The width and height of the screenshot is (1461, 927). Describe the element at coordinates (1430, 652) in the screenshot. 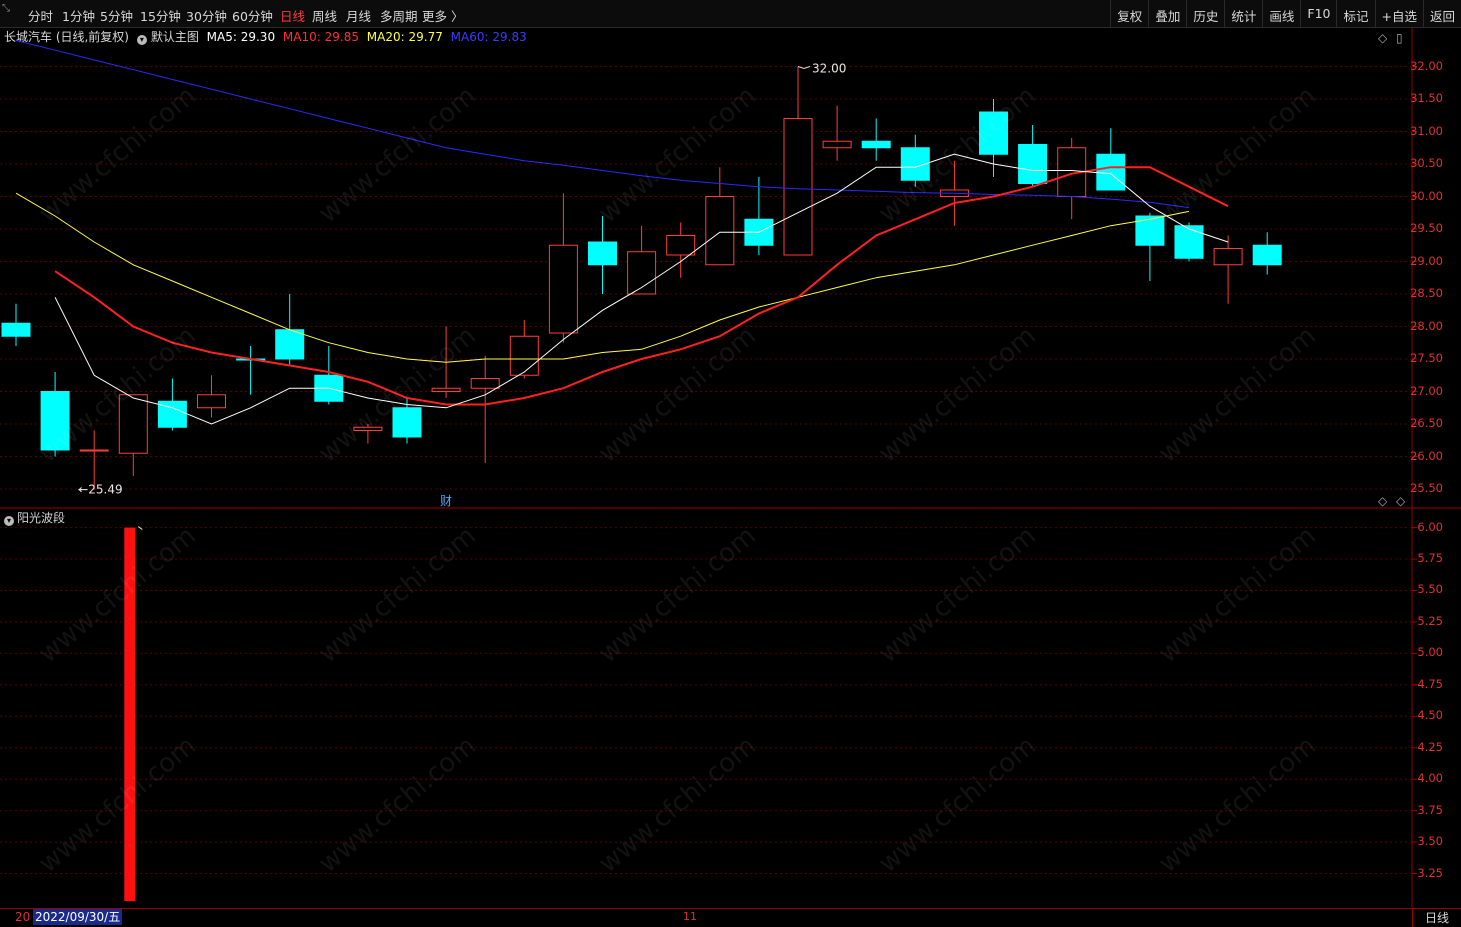

I see `indicator-axis-label: 5.00` at that location.